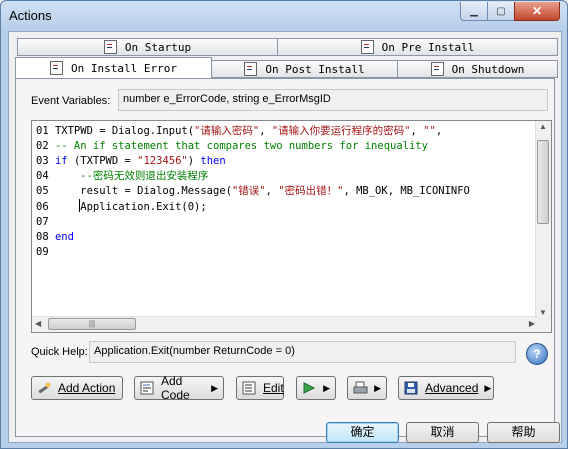 This screenshot has width=568, height=449. Describe the element at coordinates (45, 191) in the screenshot. I see `line-number: 05` at that location.